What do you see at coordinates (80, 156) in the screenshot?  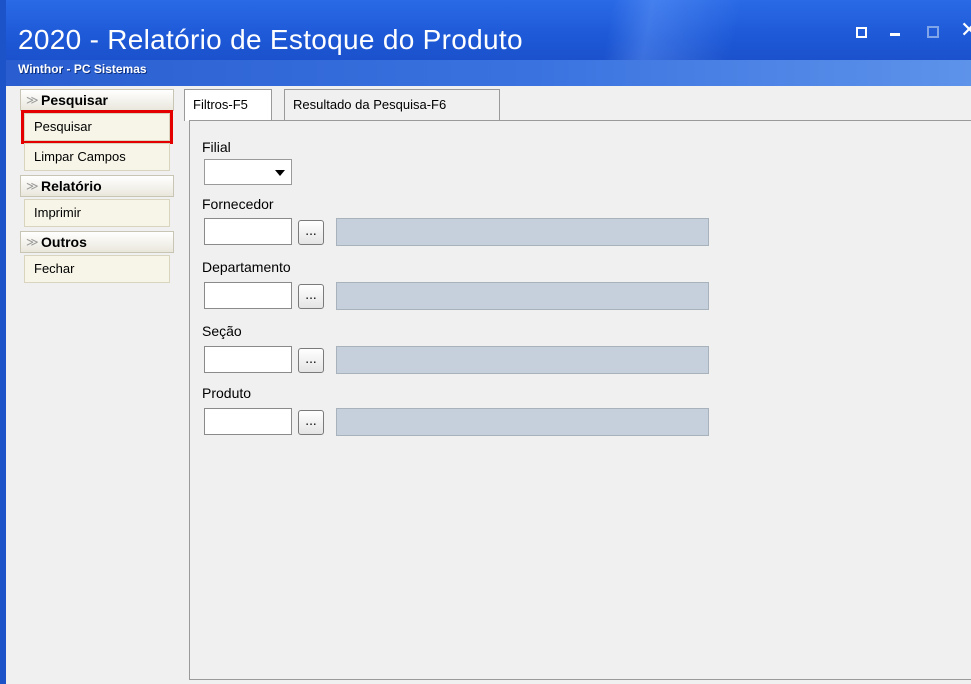 I see `sidebar-item-label: Limpar Campos` at bounding box center [80, 156].